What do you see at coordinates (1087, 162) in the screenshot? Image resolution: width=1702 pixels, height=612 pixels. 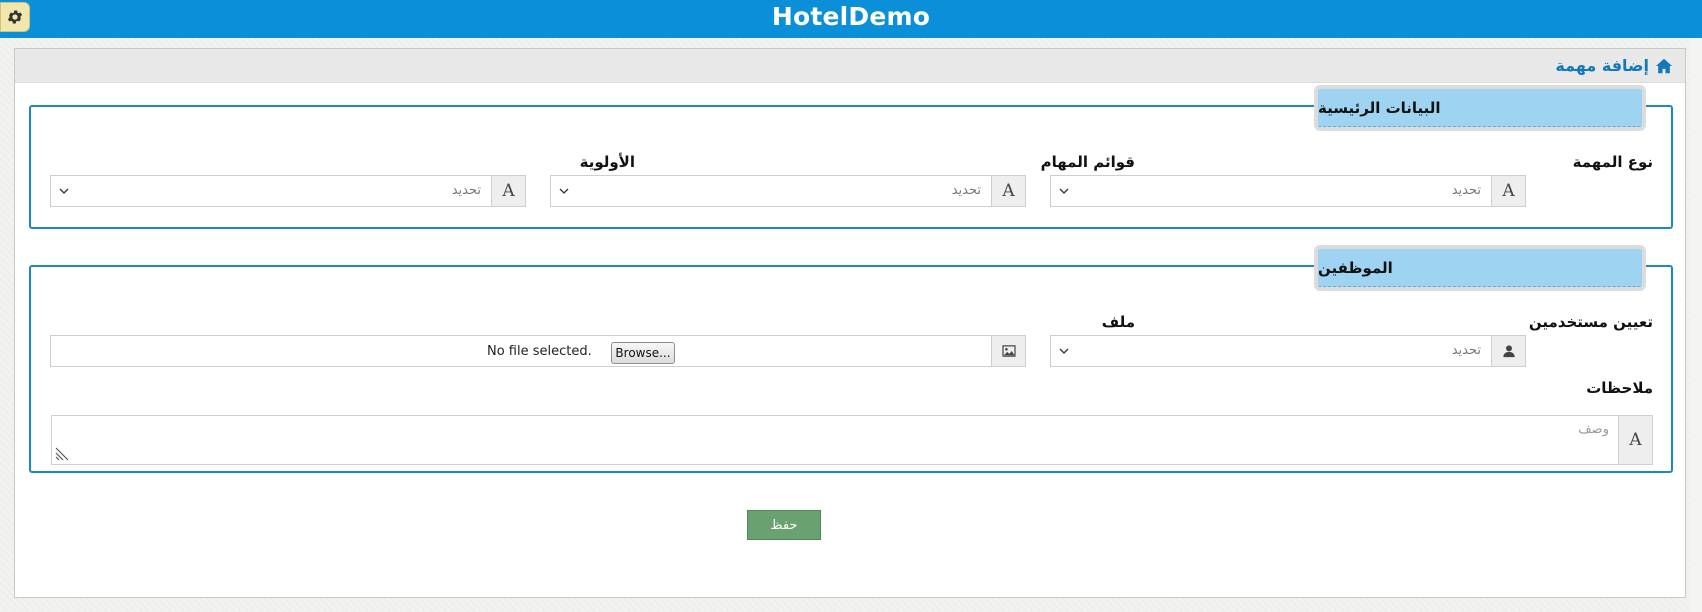 I see `task-lists-label: قوائم المهام` at bounding box center [1087, 162].